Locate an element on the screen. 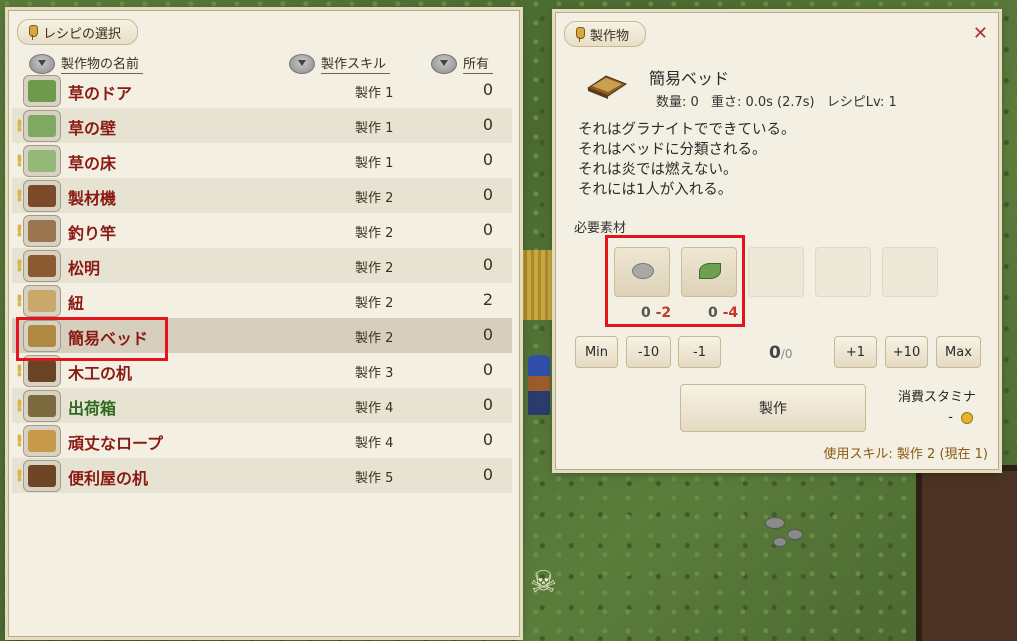 This screenshot has width=1017, height=641. recipe-row: ! 草の床 製作 10 is located at coordinates (262, 160).